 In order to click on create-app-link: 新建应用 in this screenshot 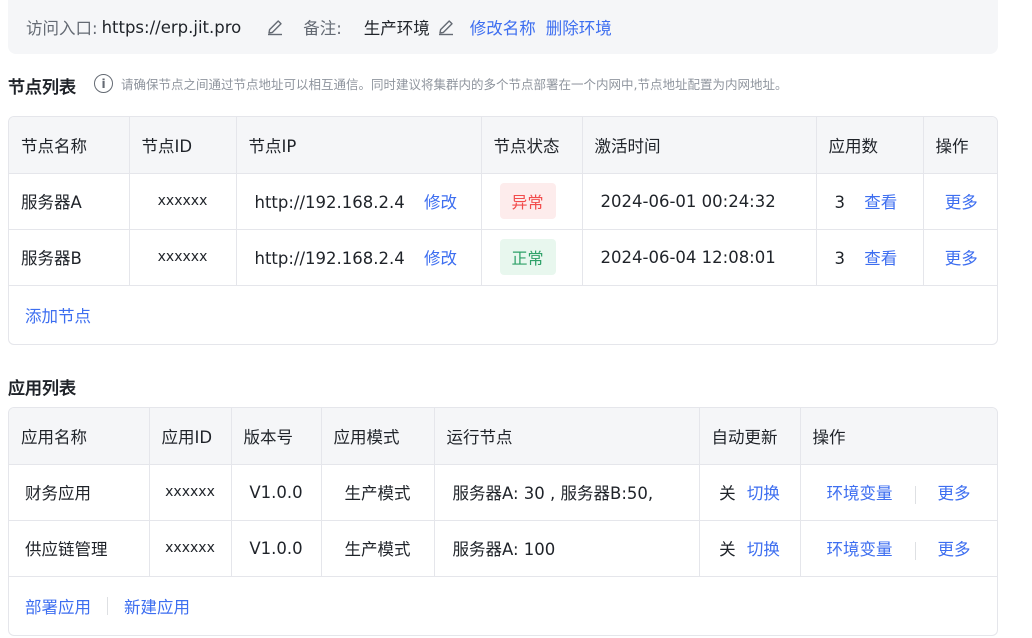, I will do `click(157, 606)`.